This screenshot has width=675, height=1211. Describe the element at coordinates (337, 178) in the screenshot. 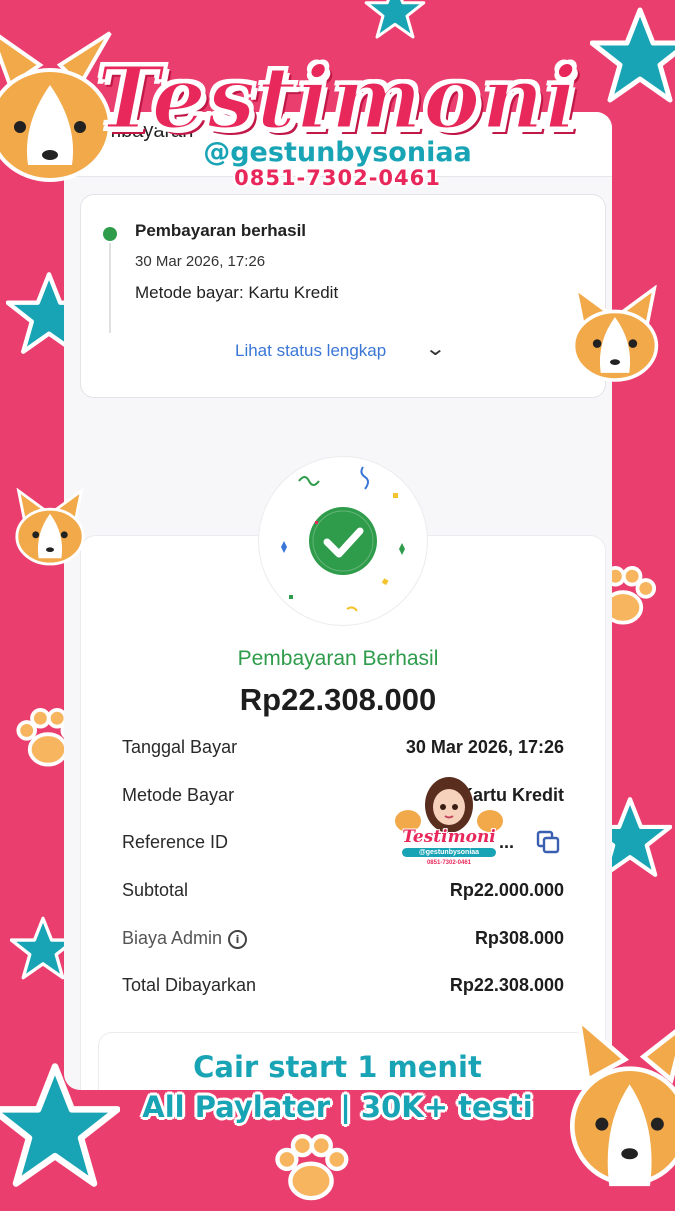

I see `brand-phone: 0851-7302-0461` at that location.